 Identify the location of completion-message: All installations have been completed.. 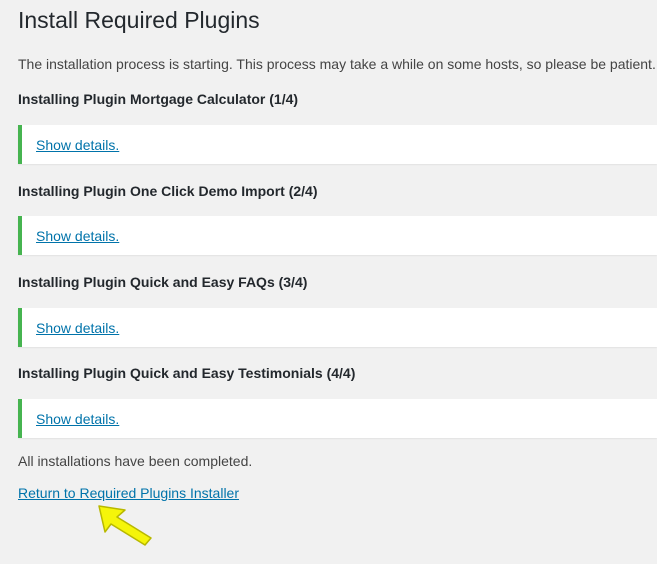
(135, 461).